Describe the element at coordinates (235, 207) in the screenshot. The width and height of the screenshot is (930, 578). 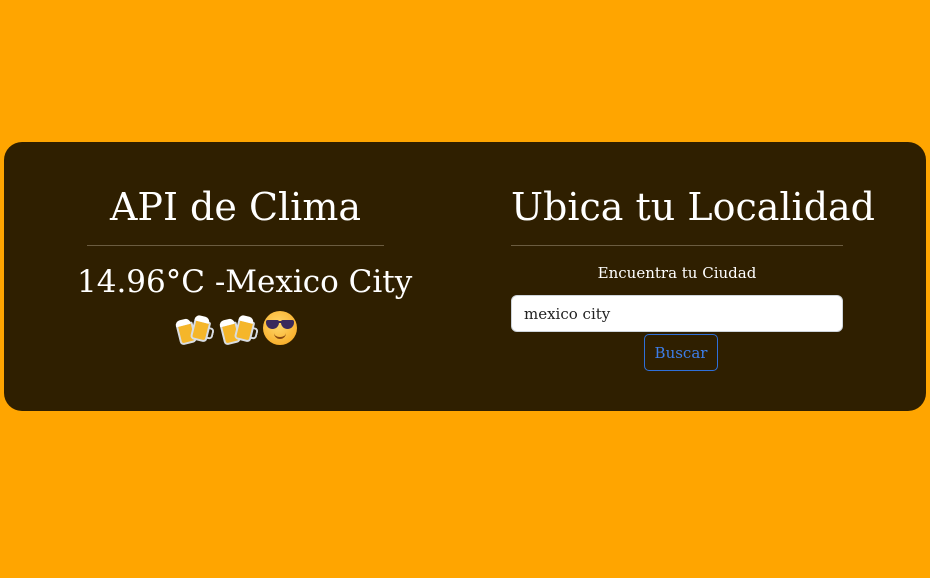
I see `weather-title: API de Clima` at that location.